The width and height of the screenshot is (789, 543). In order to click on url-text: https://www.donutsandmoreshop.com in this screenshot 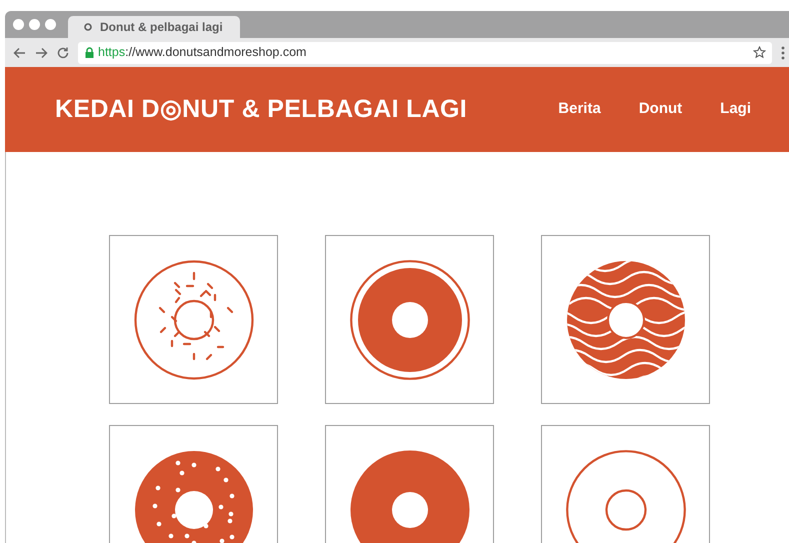, I will do `click(203, 53)`.